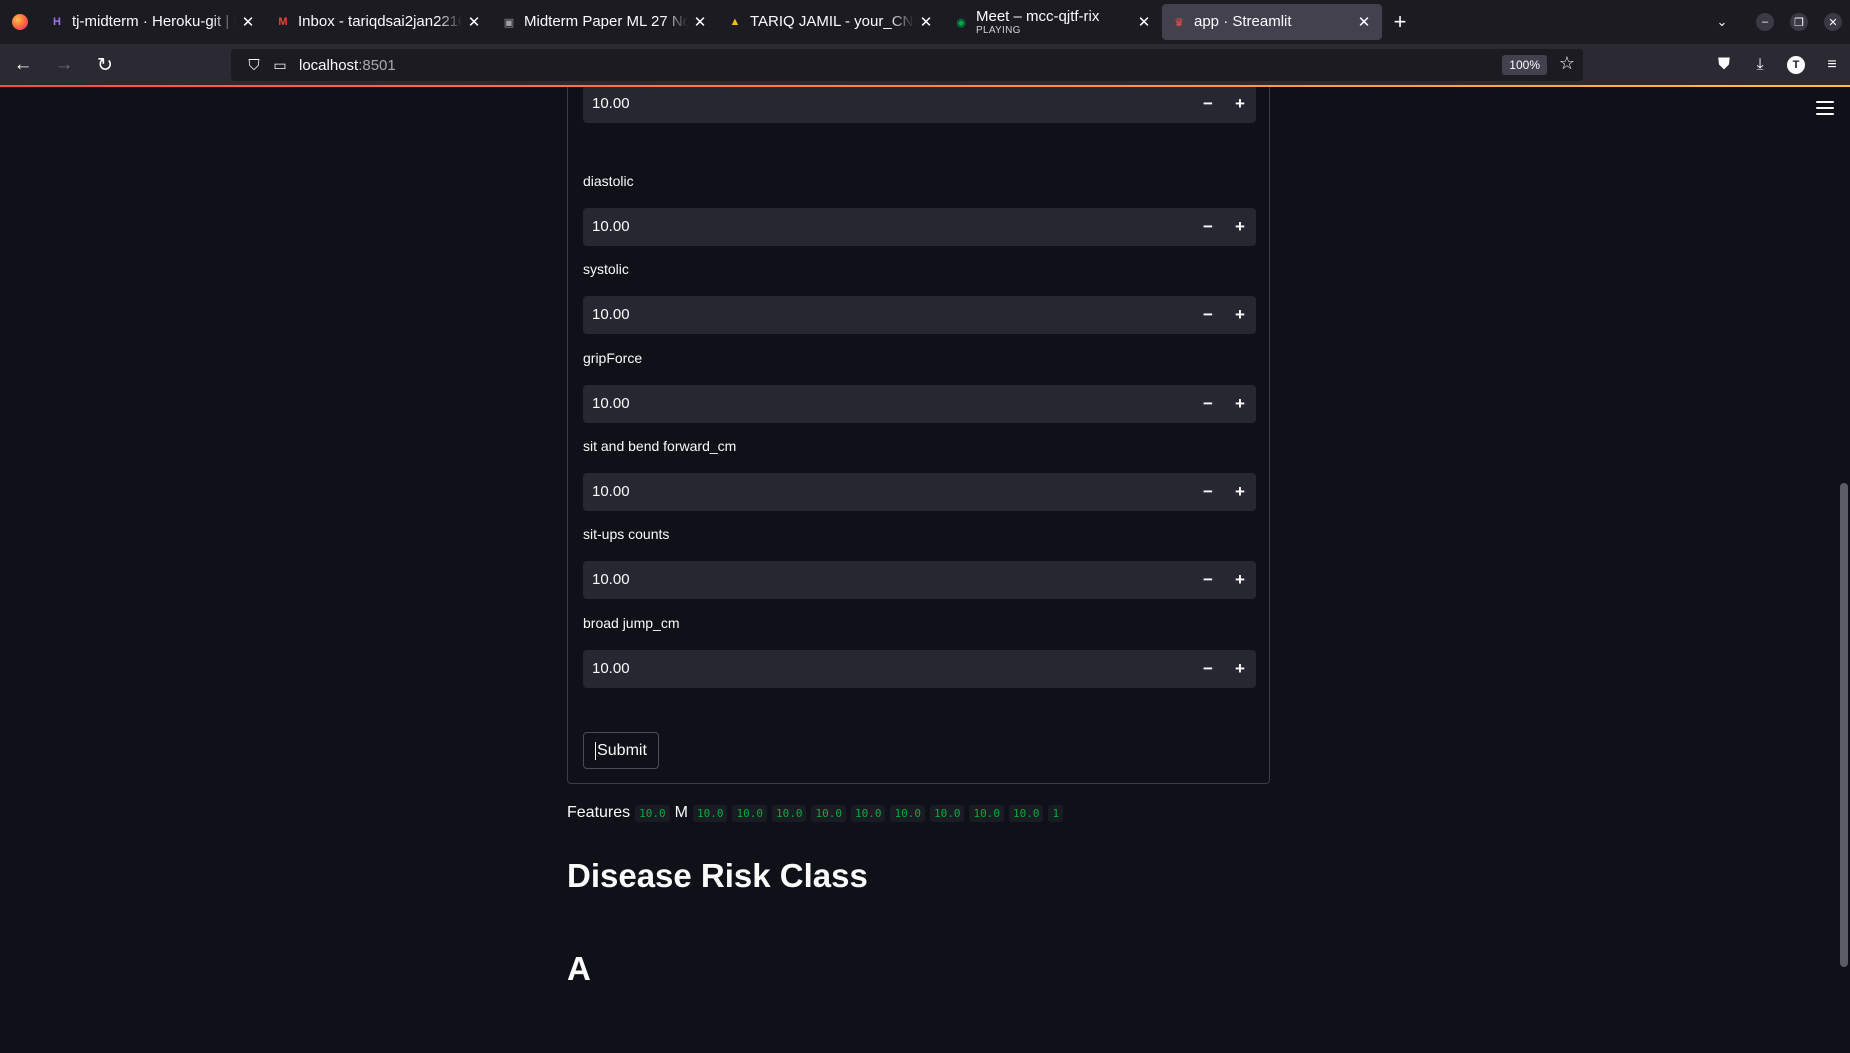  I want to click on close-window-icon: ✕, so click(1833, 22).